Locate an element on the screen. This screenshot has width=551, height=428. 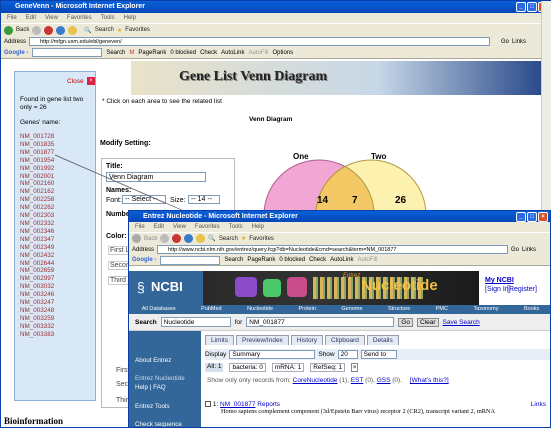
corenucleotide-link: CoreNucleotide is located at coordinates (315, 380).